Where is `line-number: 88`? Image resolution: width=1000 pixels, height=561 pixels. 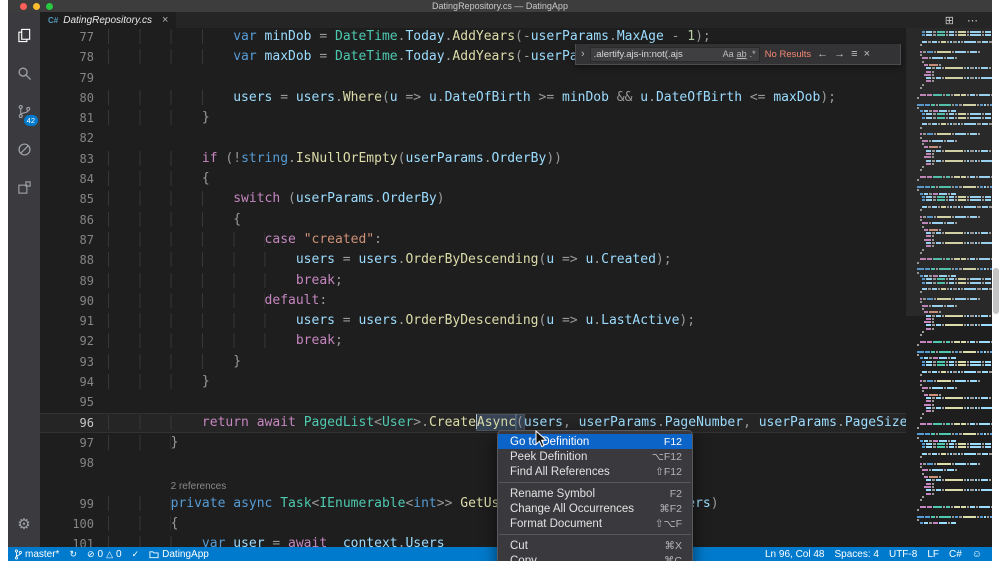 line-number: 88 is located at coordinates (86, 260).